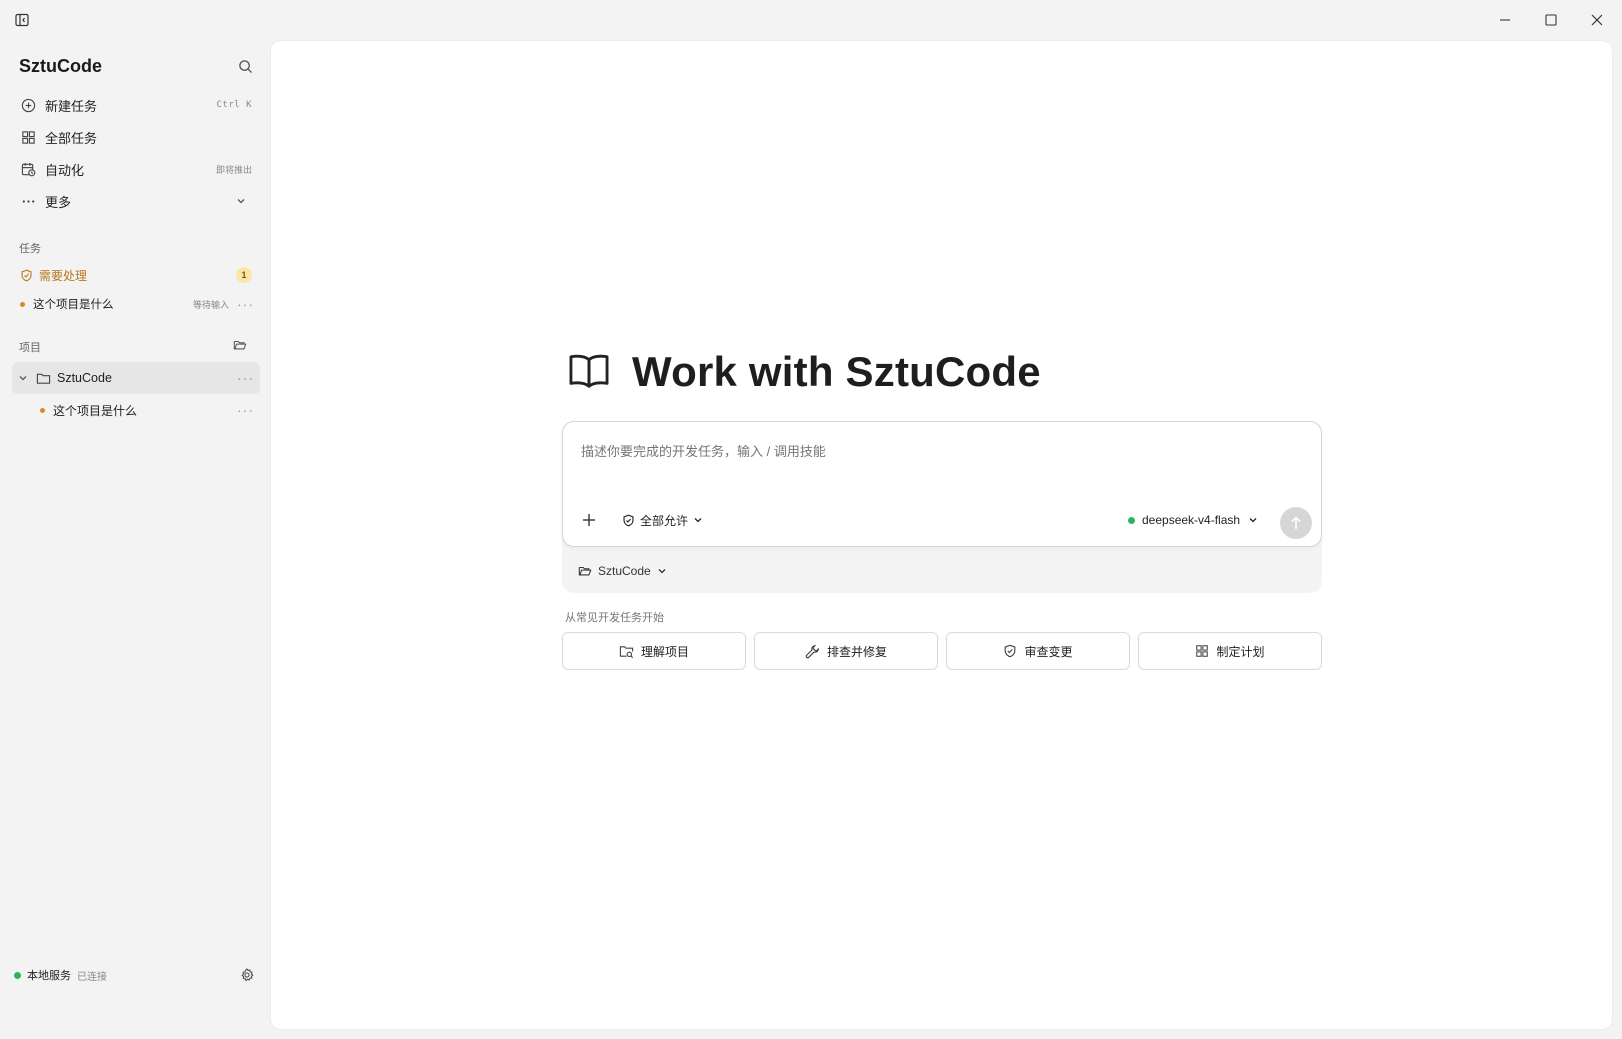 The height and width of the screenshot is (1039, 1622). What do you see at coordinates (43, 378) in the screenshot?
I see `folder-icon` at bounding box center [43, 378].